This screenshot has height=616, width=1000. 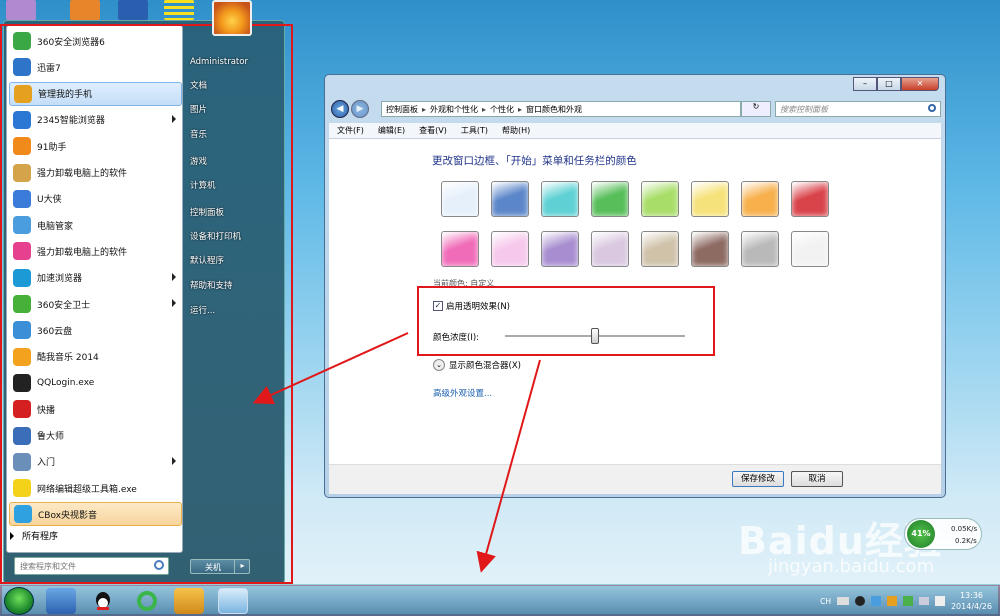 I want to click on network-speed-widget: 41% 0.05K/s 0.2K/s, so click(x=943, y=534).